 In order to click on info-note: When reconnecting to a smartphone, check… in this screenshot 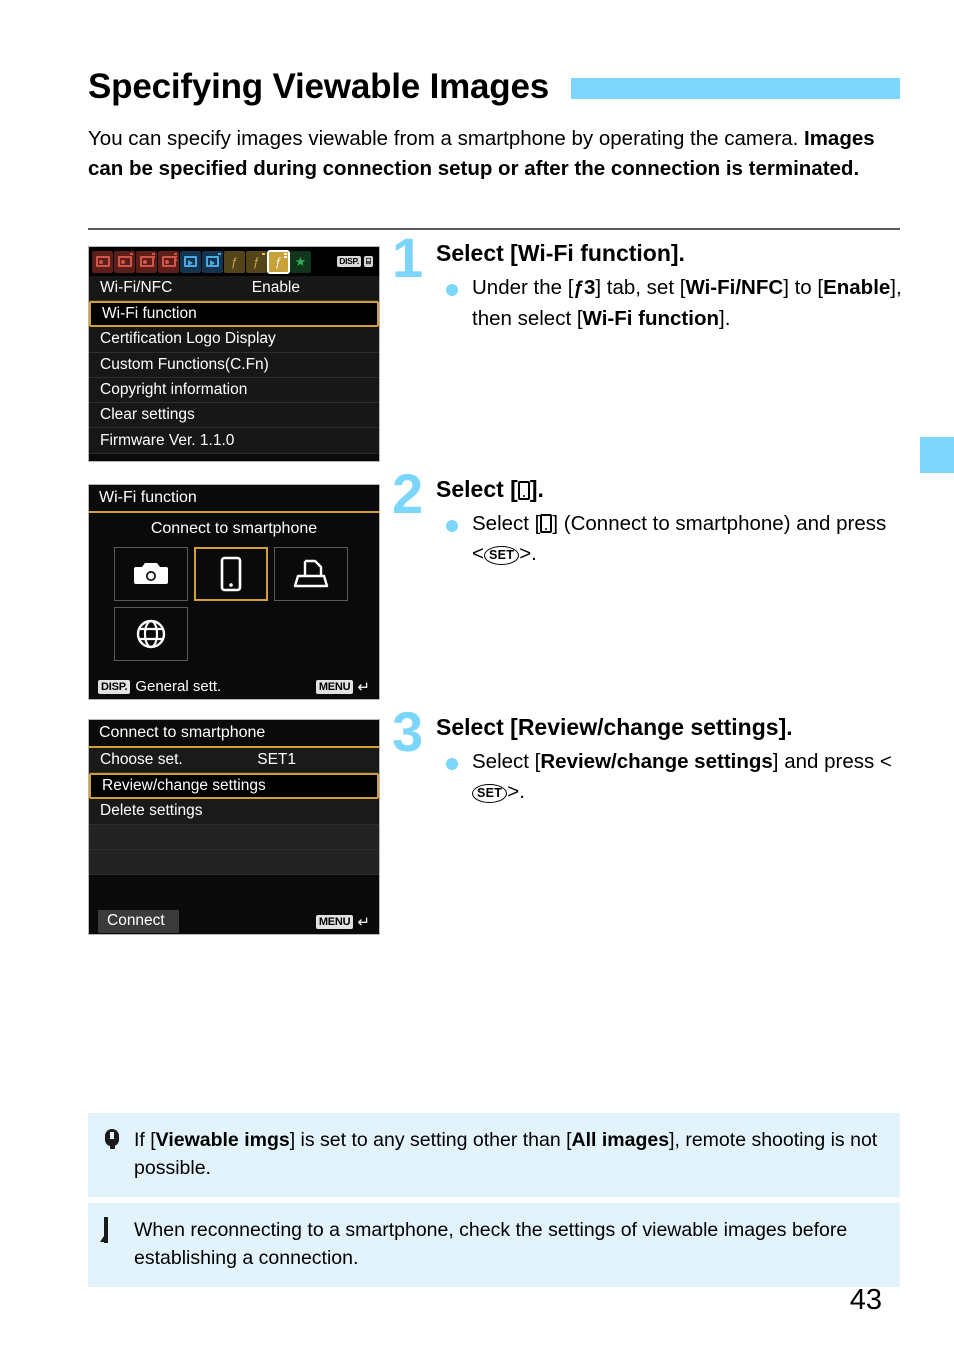, I will do `click(494, 1245)`.